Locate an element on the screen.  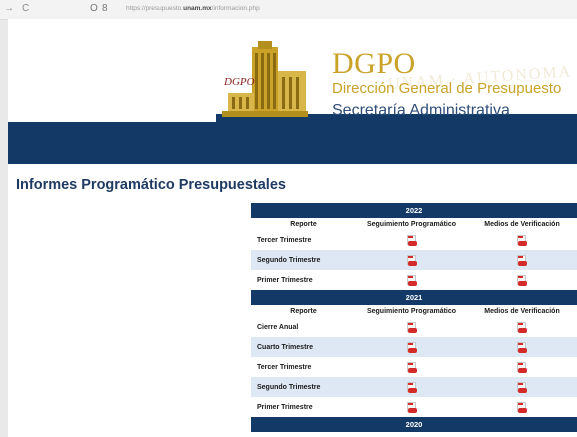
page-title: Informes Programático Presupuestales is located at coordinates (151, 185).